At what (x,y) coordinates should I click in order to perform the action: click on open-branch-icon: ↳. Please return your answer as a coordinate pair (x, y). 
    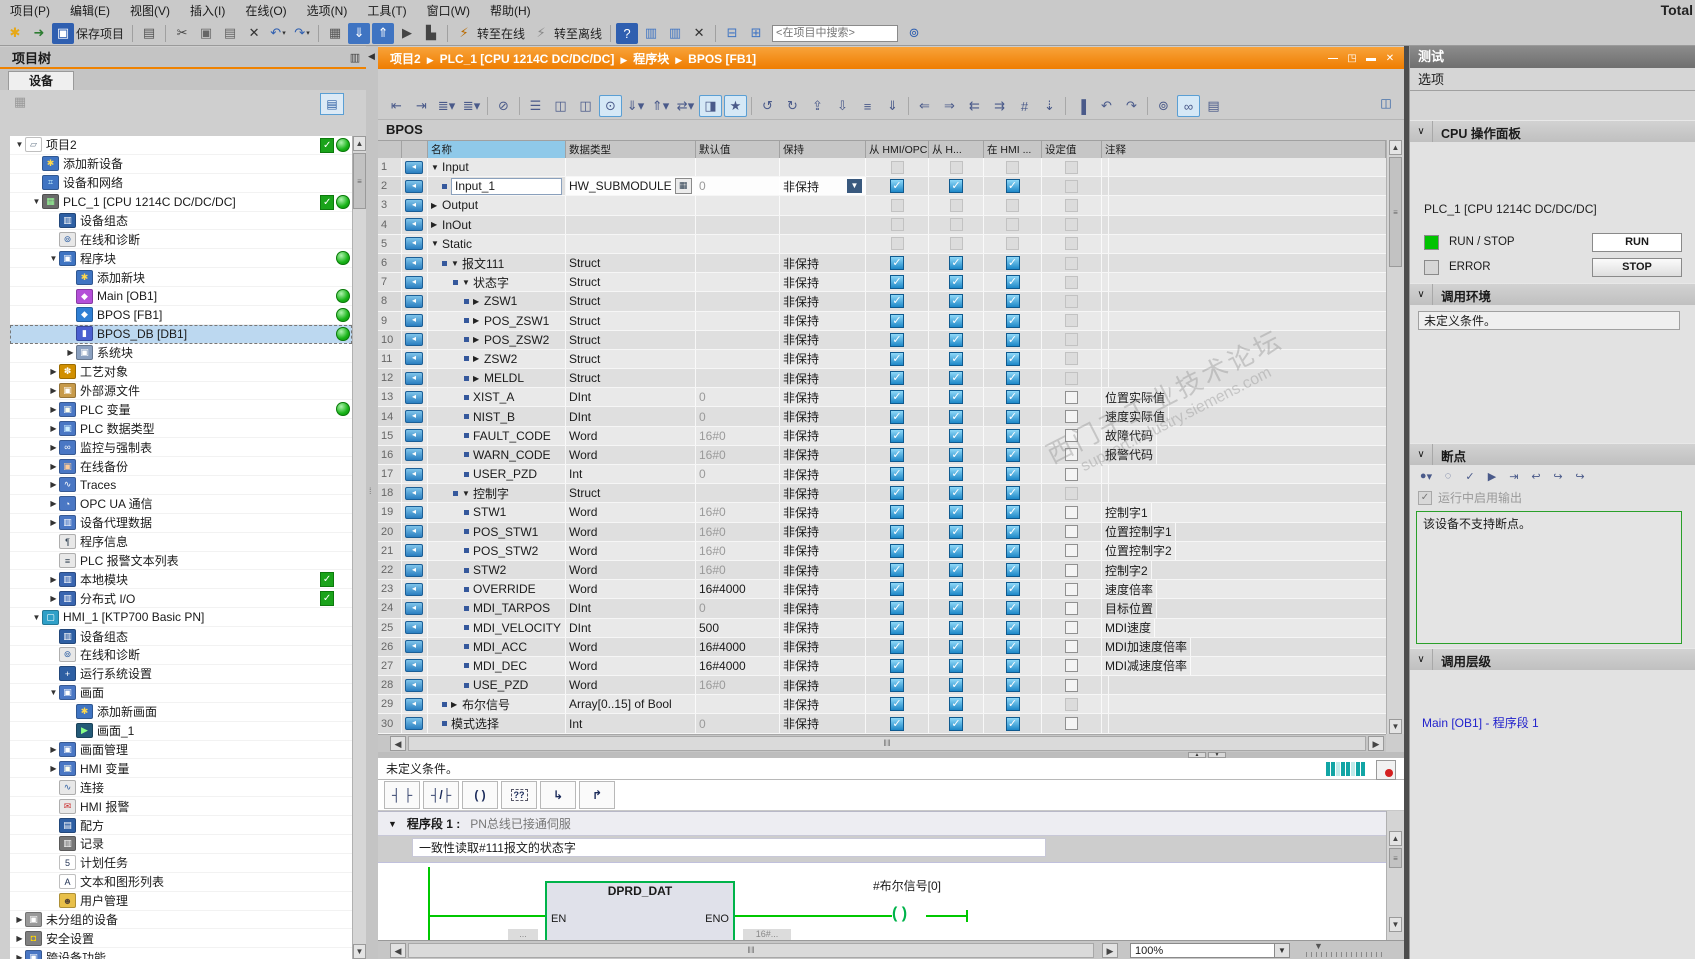
    Looking at the image, I should click on (558, 795).